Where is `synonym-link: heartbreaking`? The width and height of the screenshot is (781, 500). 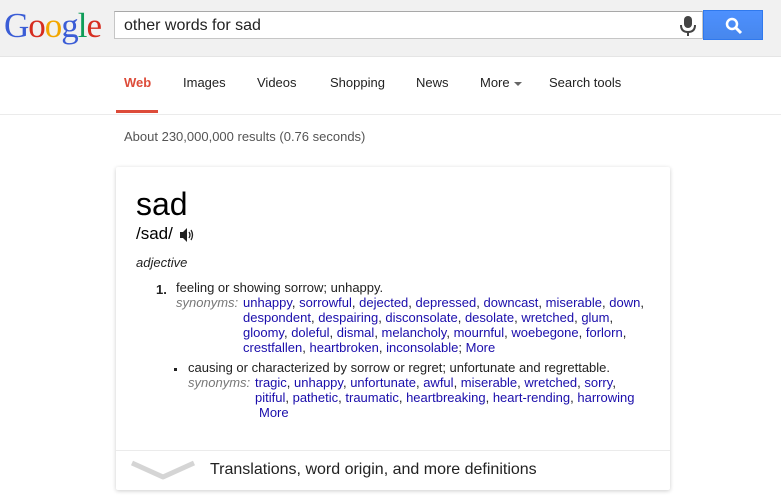 synonym-link: heartbreaking is located at coordinates (446, 397).